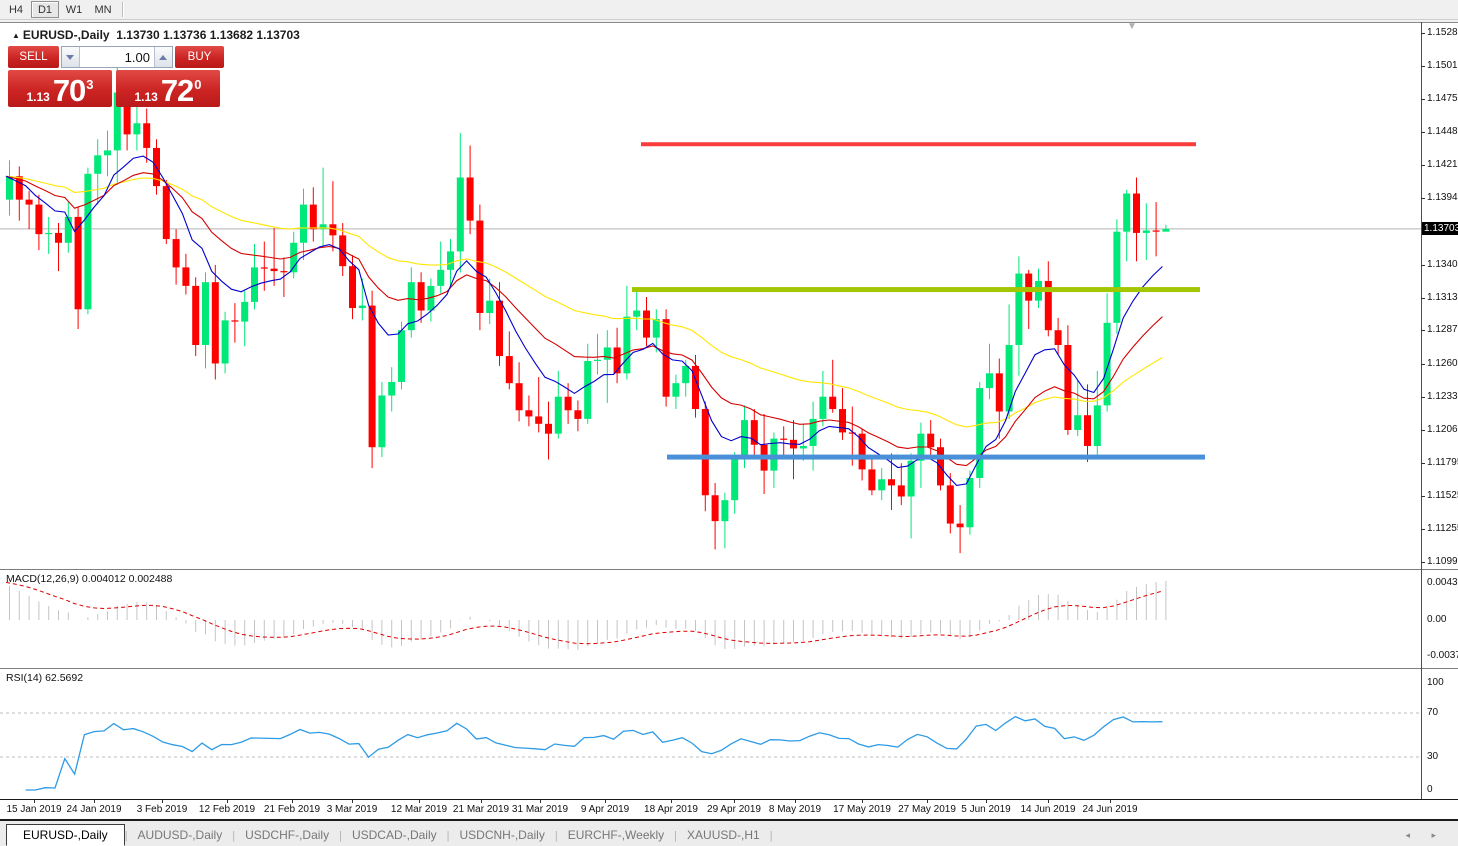  Describe the element at coordinates (671, 809) in the screenshot. I see `time-axis-label: 18 Apr 2019` at that location.